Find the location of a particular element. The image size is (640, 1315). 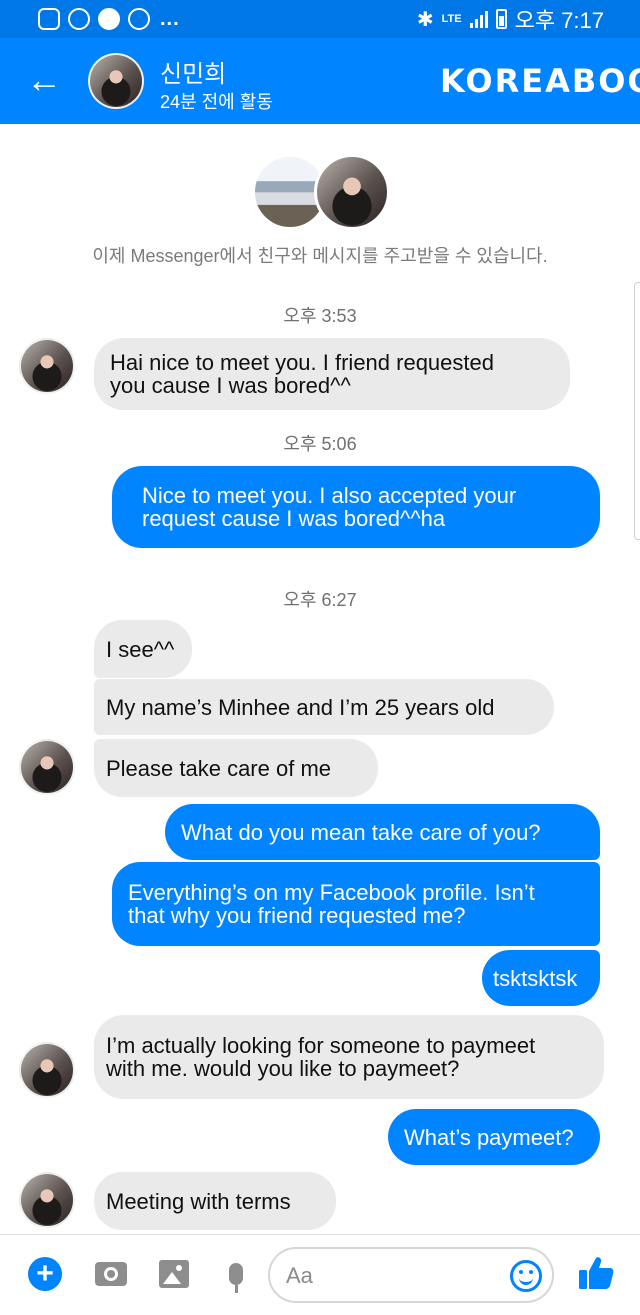

message-bubble-outgoing: What’s paymeet? is located at coordinates (494, 1137).